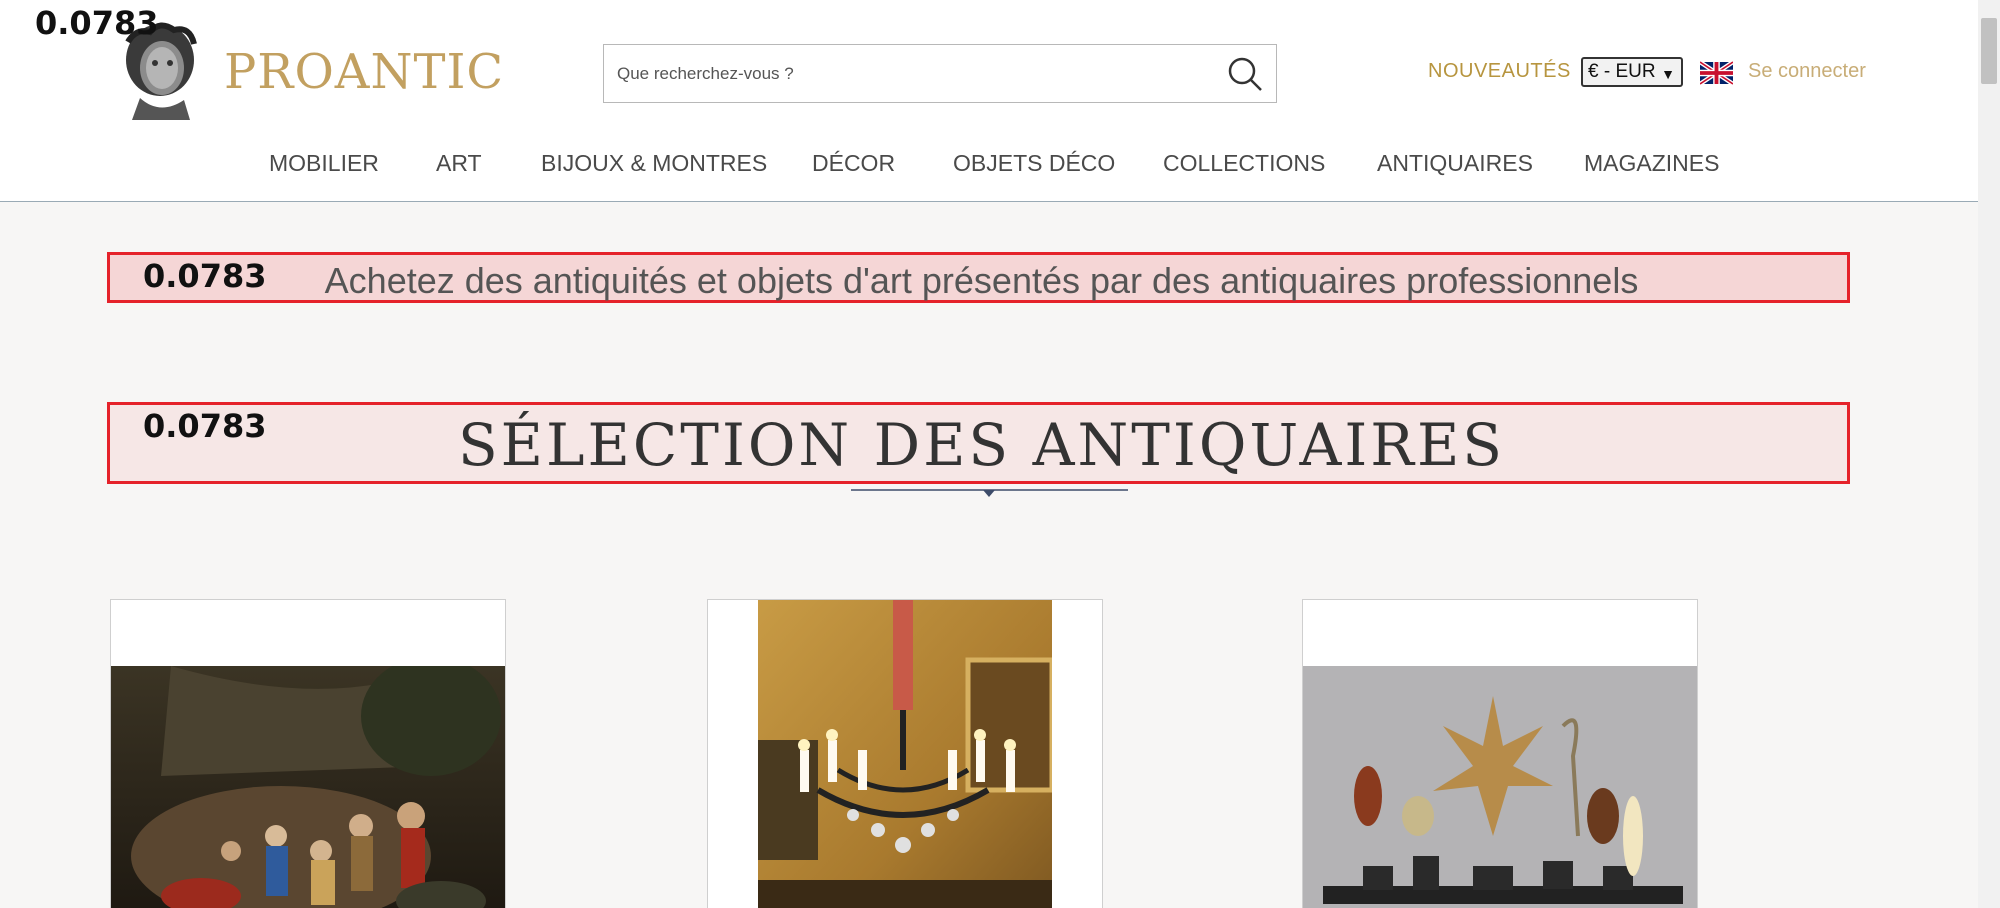 The image size is (2000, 908). I want to click on login-link: Se connecter, so click(1807, 71).